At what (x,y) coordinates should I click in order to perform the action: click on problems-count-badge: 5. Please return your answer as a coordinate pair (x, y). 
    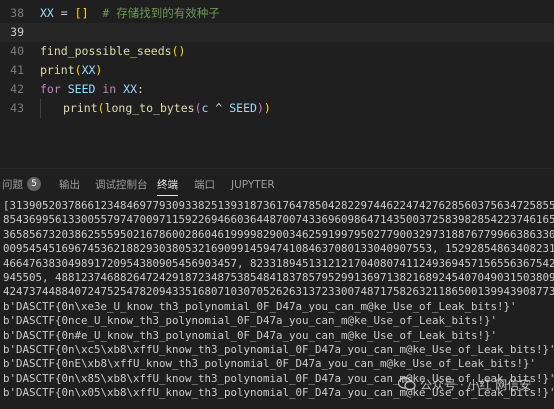
    Looking at the image, I should click on (34, 184).